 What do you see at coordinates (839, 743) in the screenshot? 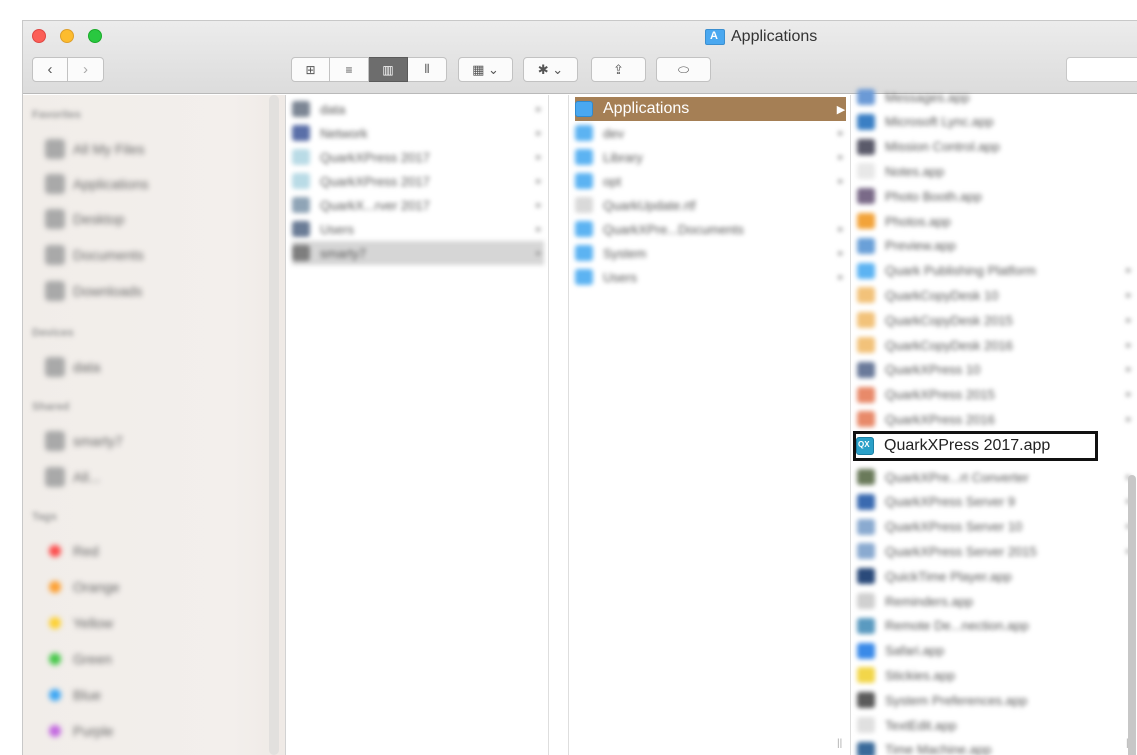
I see `column-resize-handle: ||` at bounding box center [839, 743].